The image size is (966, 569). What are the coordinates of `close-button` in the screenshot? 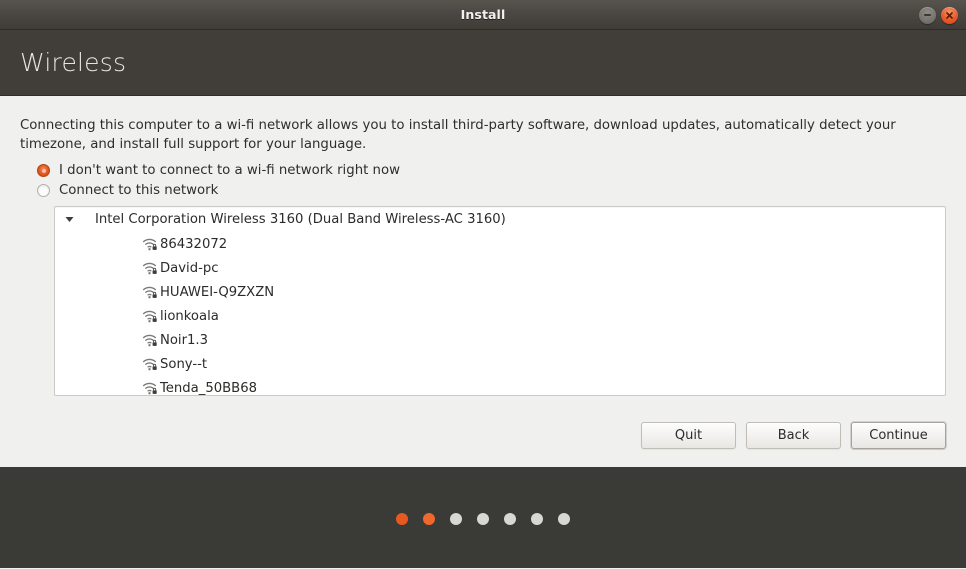 It's located at (949, 15).